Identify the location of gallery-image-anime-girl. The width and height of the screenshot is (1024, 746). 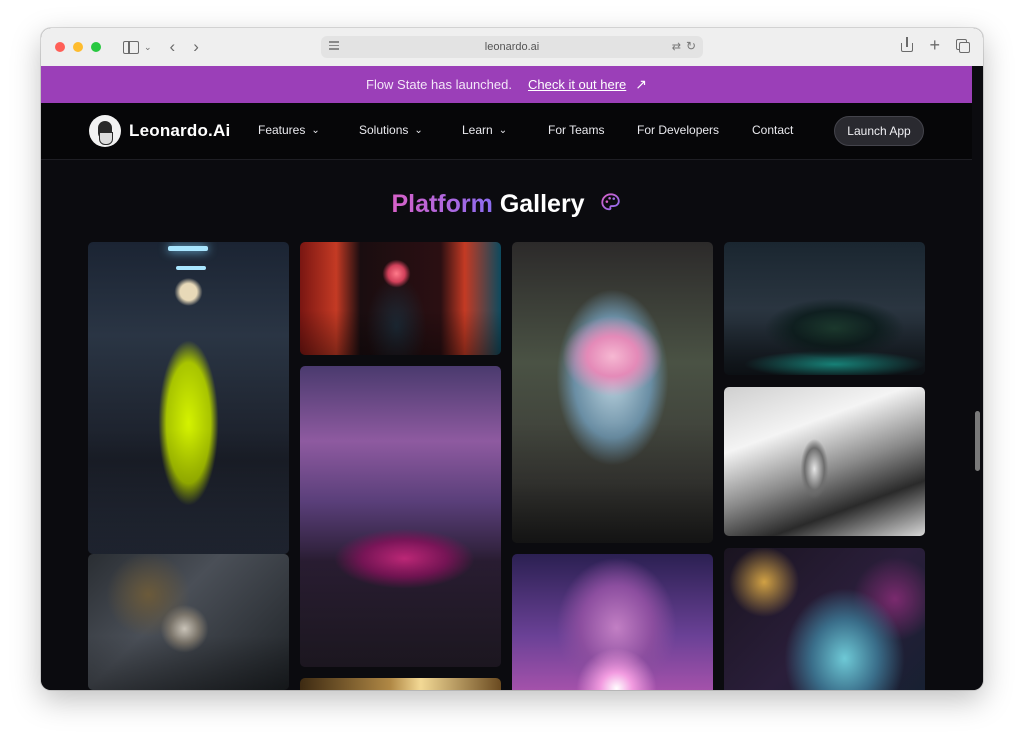
(188, 398).